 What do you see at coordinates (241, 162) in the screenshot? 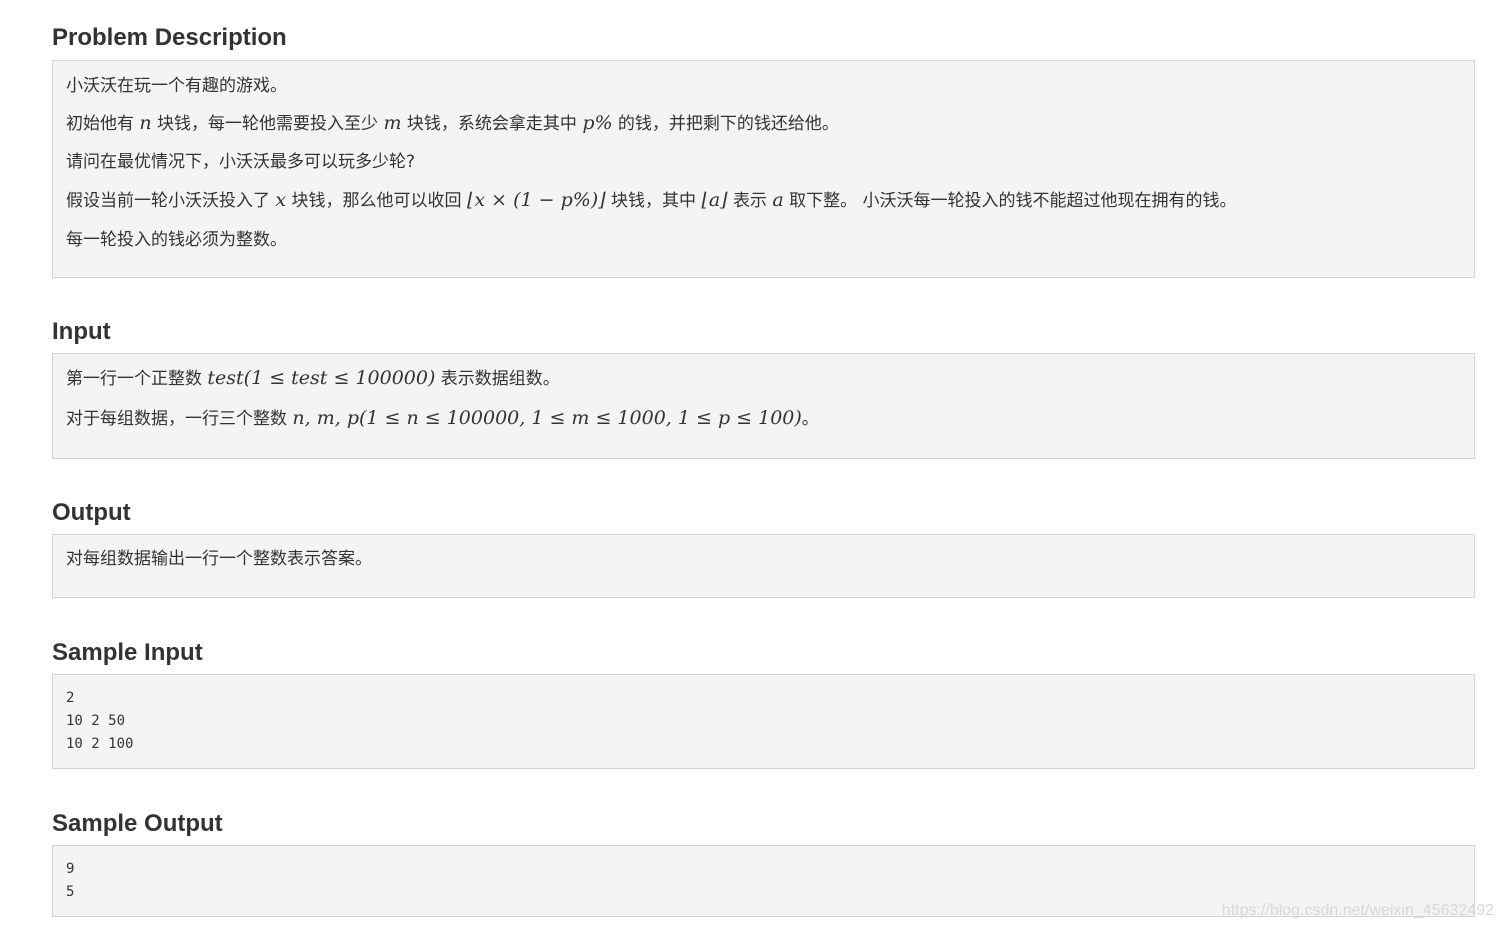
I see `problem-line-3: 请问在最优情况下，小沃沃最多可以玩多少轮?` at bounding box center [241, 162].